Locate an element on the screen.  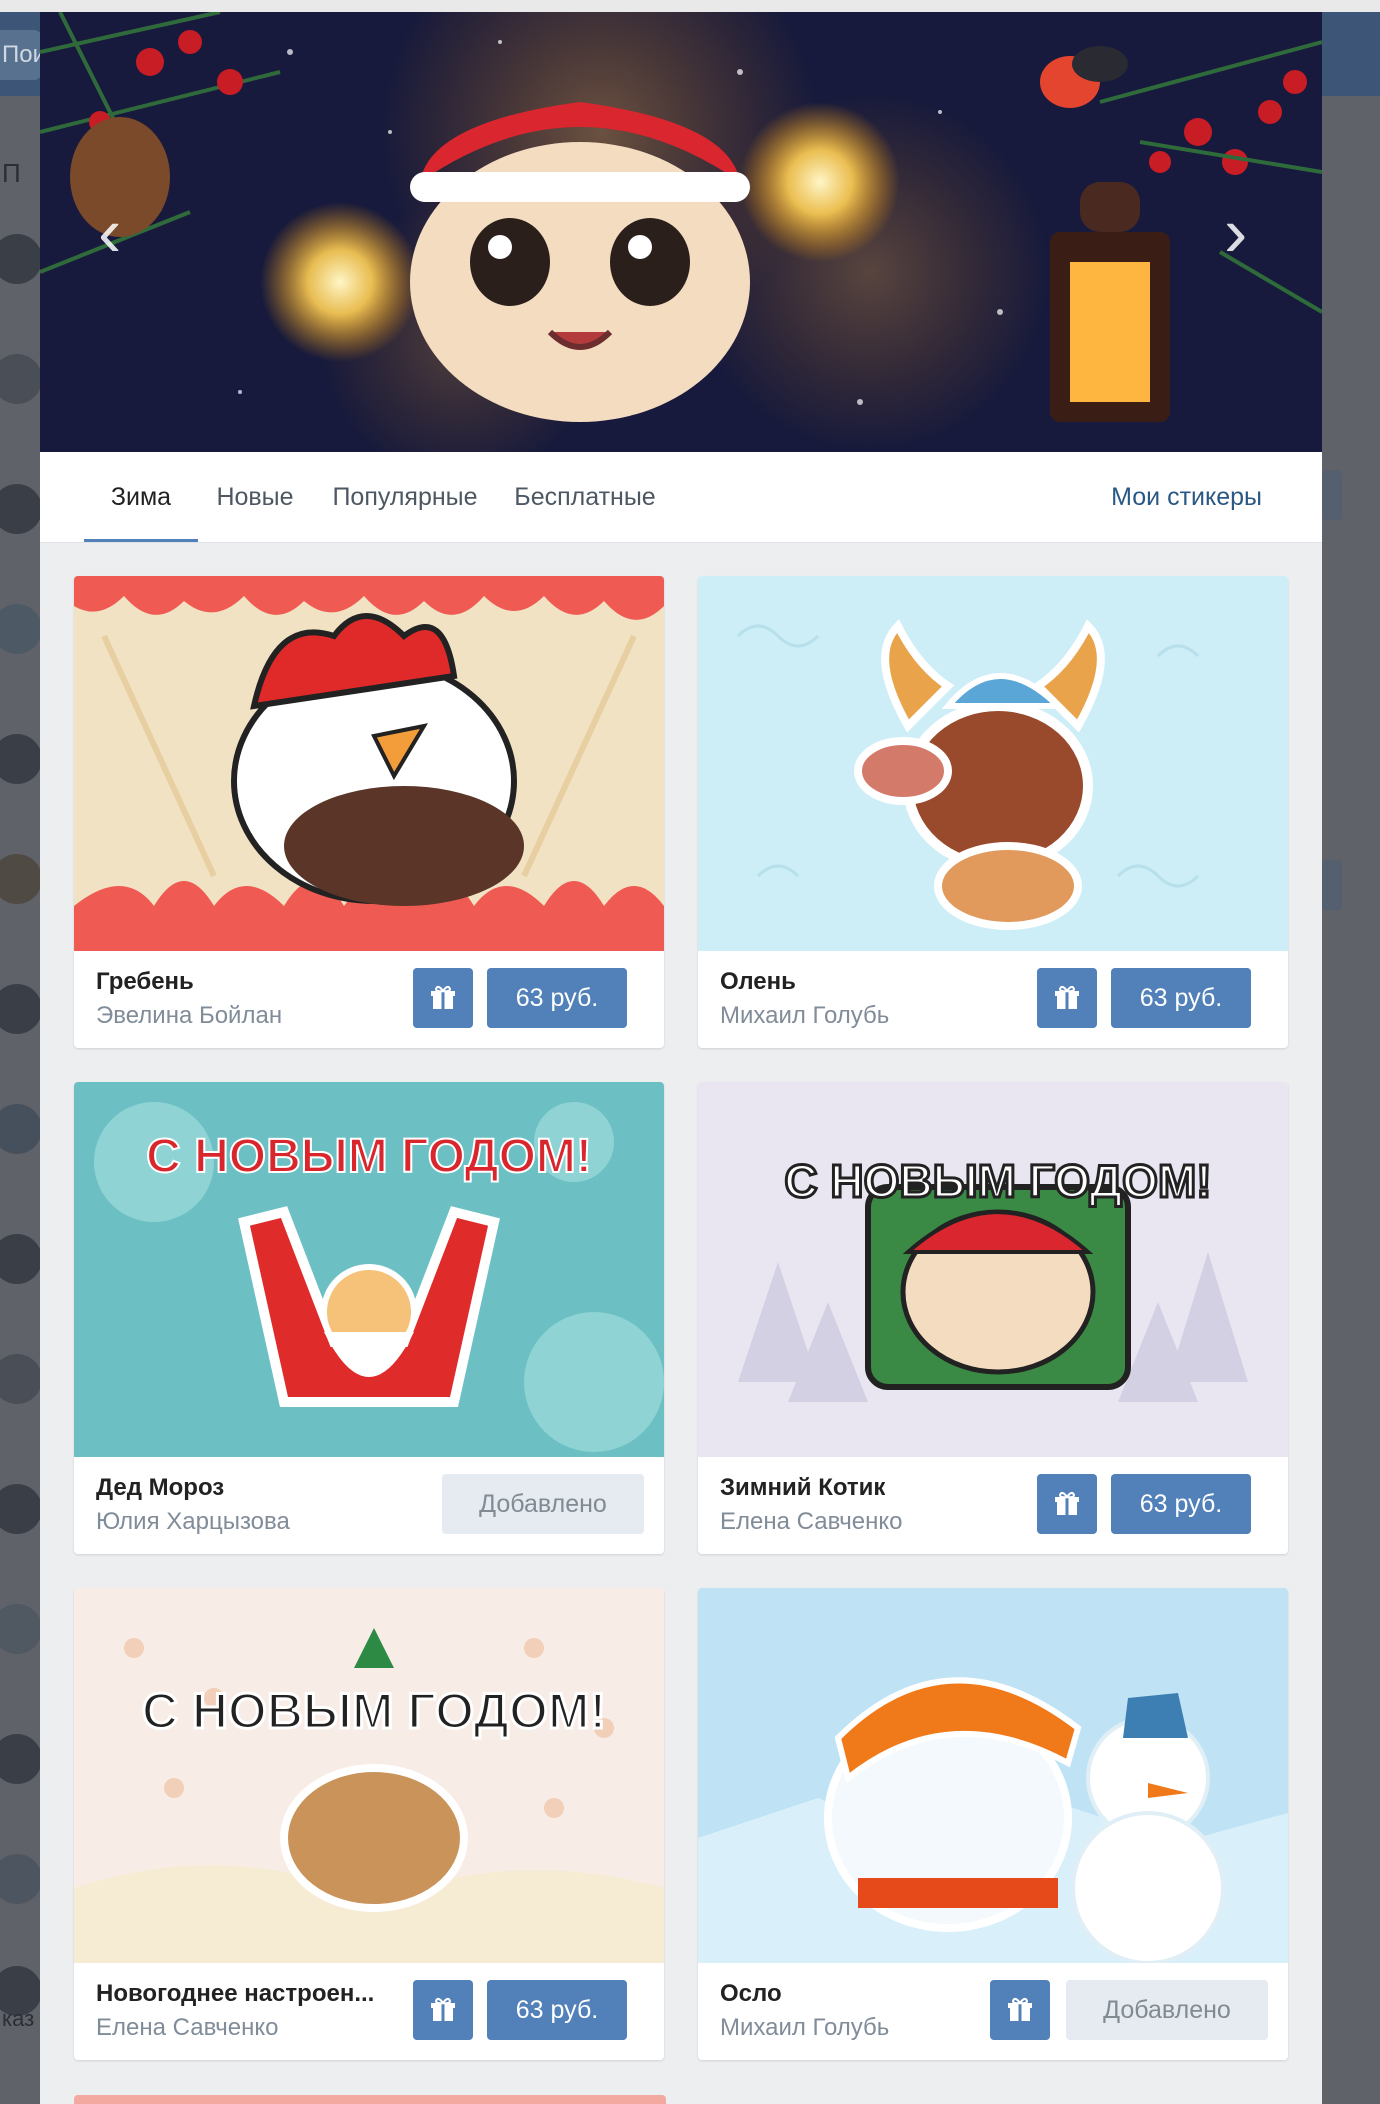
sticker-pack-card: Гребень Эвелина Бойлан 63 руб. is located at coordinates (369, 812).